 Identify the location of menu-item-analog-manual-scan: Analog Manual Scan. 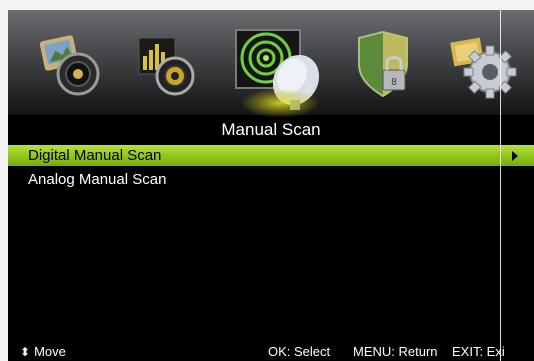
(271, 179).